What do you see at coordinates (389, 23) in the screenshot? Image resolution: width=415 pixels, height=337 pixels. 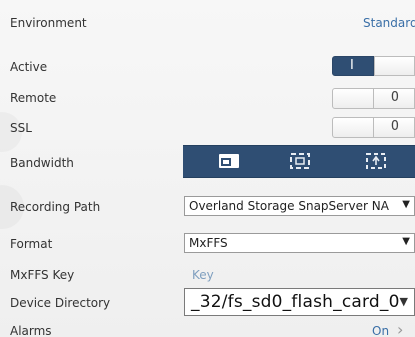 I see `environment-value: Standard` at bounding box center [389, 23].